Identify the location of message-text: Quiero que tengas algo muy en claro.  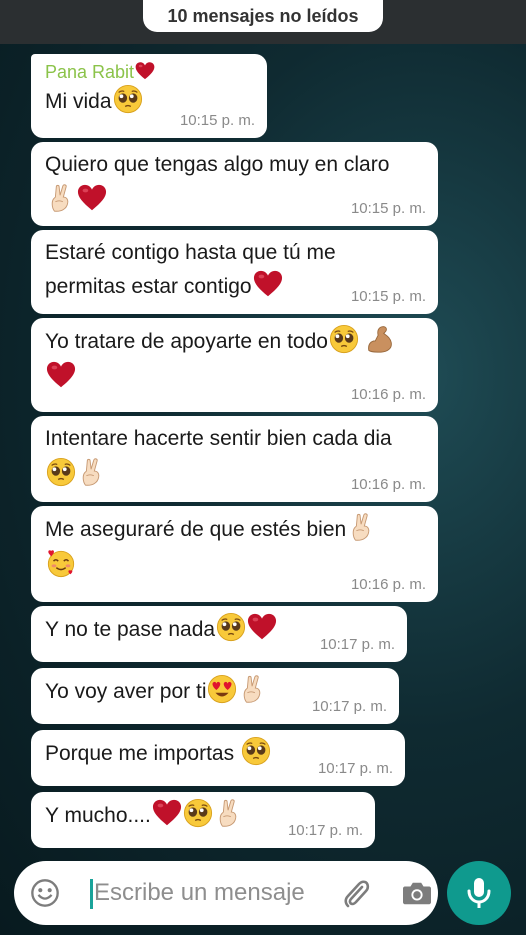
(217, 164).